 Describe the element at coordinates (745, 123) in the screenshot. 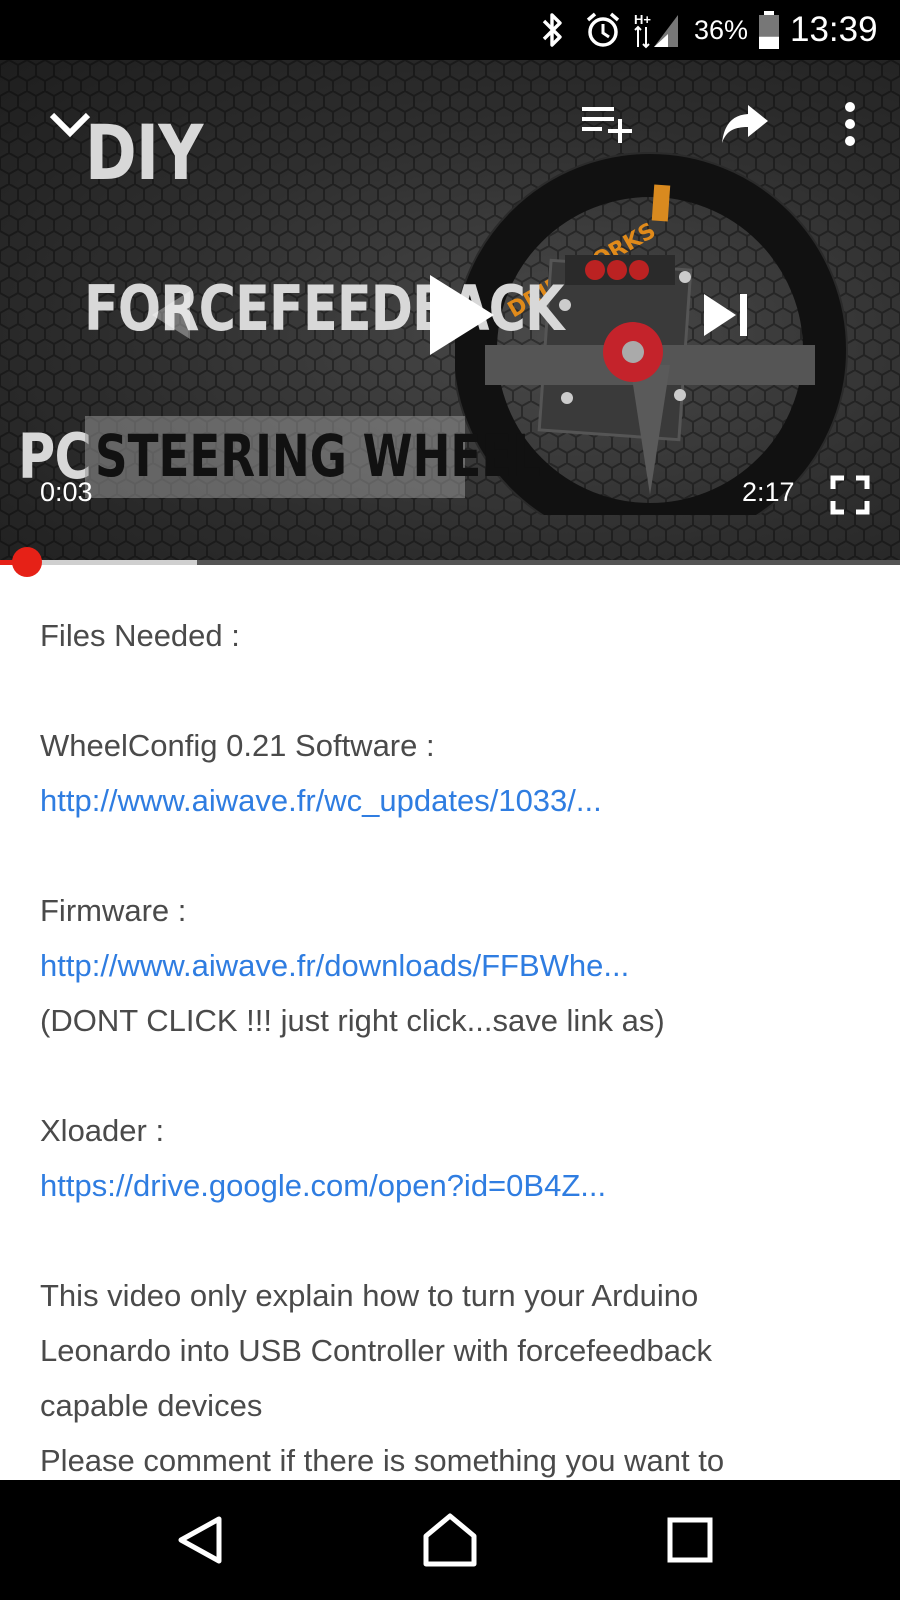

I see `share-icon` at that location.